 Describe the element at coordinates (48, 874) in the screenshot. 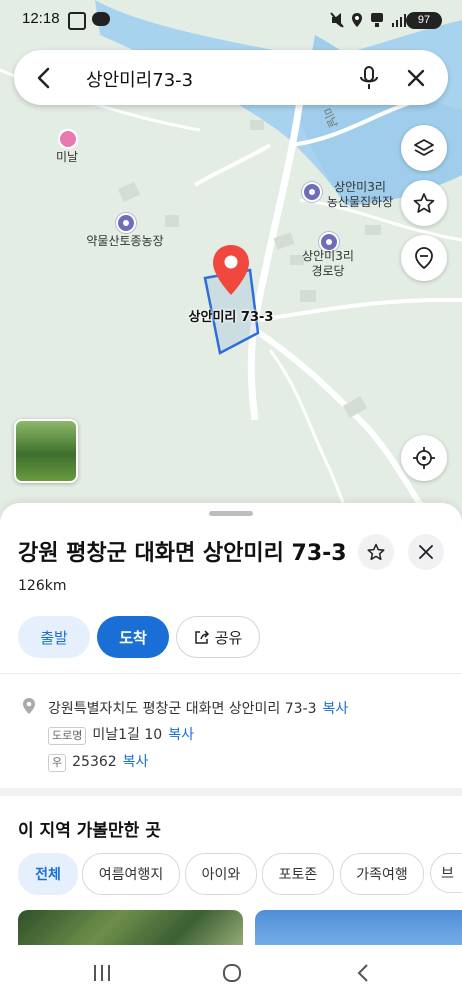

I see `chip-all: 전체` at that location.